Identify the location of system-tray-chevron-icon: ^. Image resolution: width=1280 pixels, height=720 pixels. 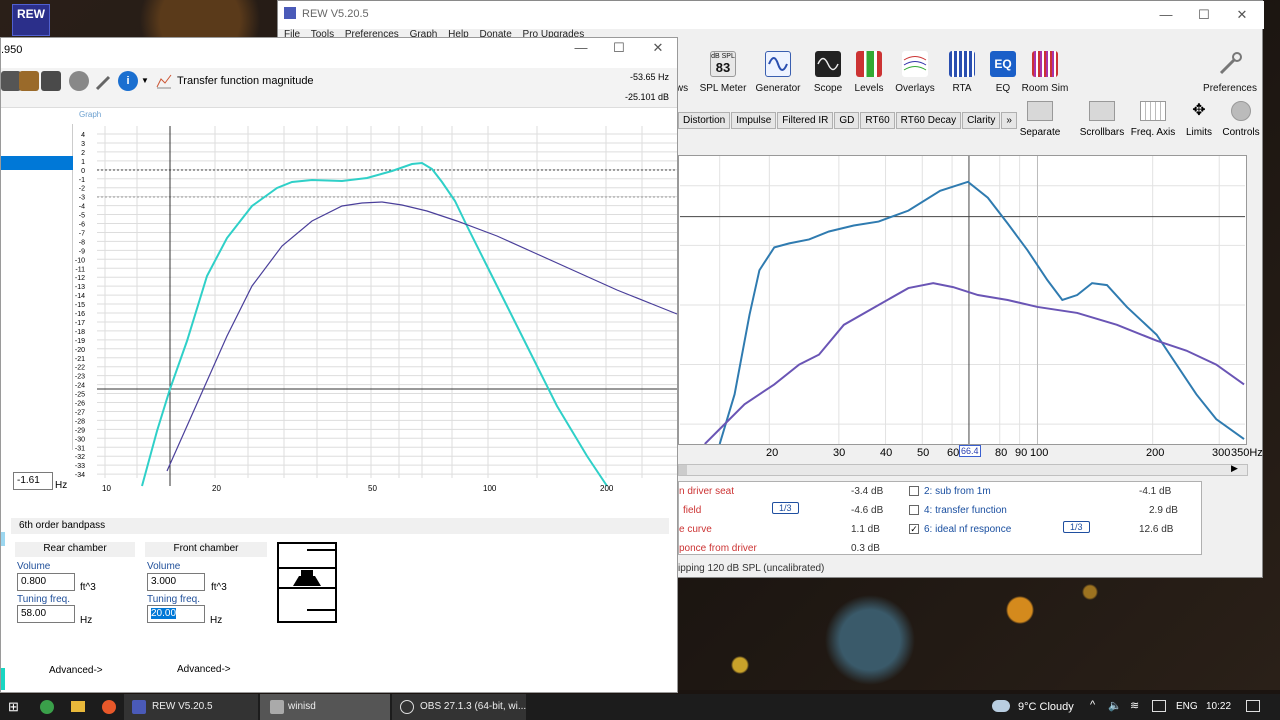
(1092, 705).